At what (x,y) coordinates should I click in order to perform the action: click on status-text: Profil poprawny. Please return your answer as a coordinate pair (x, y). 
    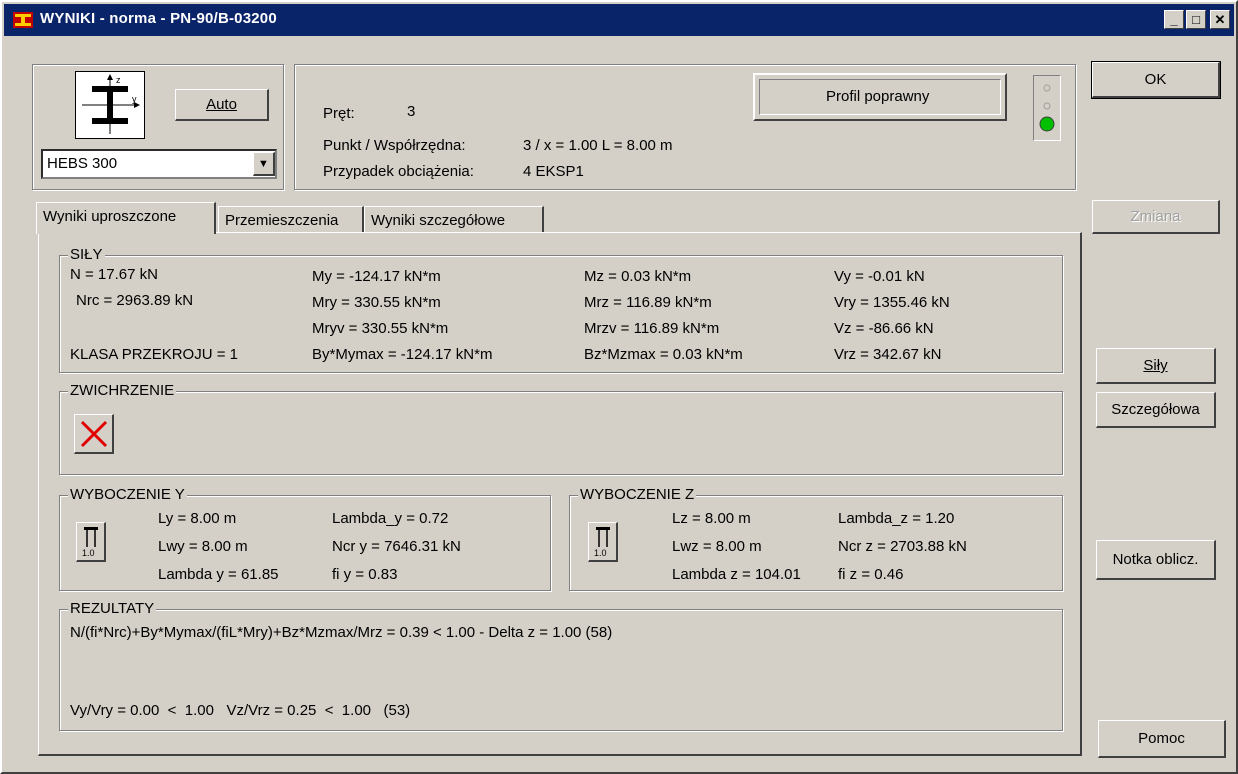
    Looking at the image, I should click on (878, 96).